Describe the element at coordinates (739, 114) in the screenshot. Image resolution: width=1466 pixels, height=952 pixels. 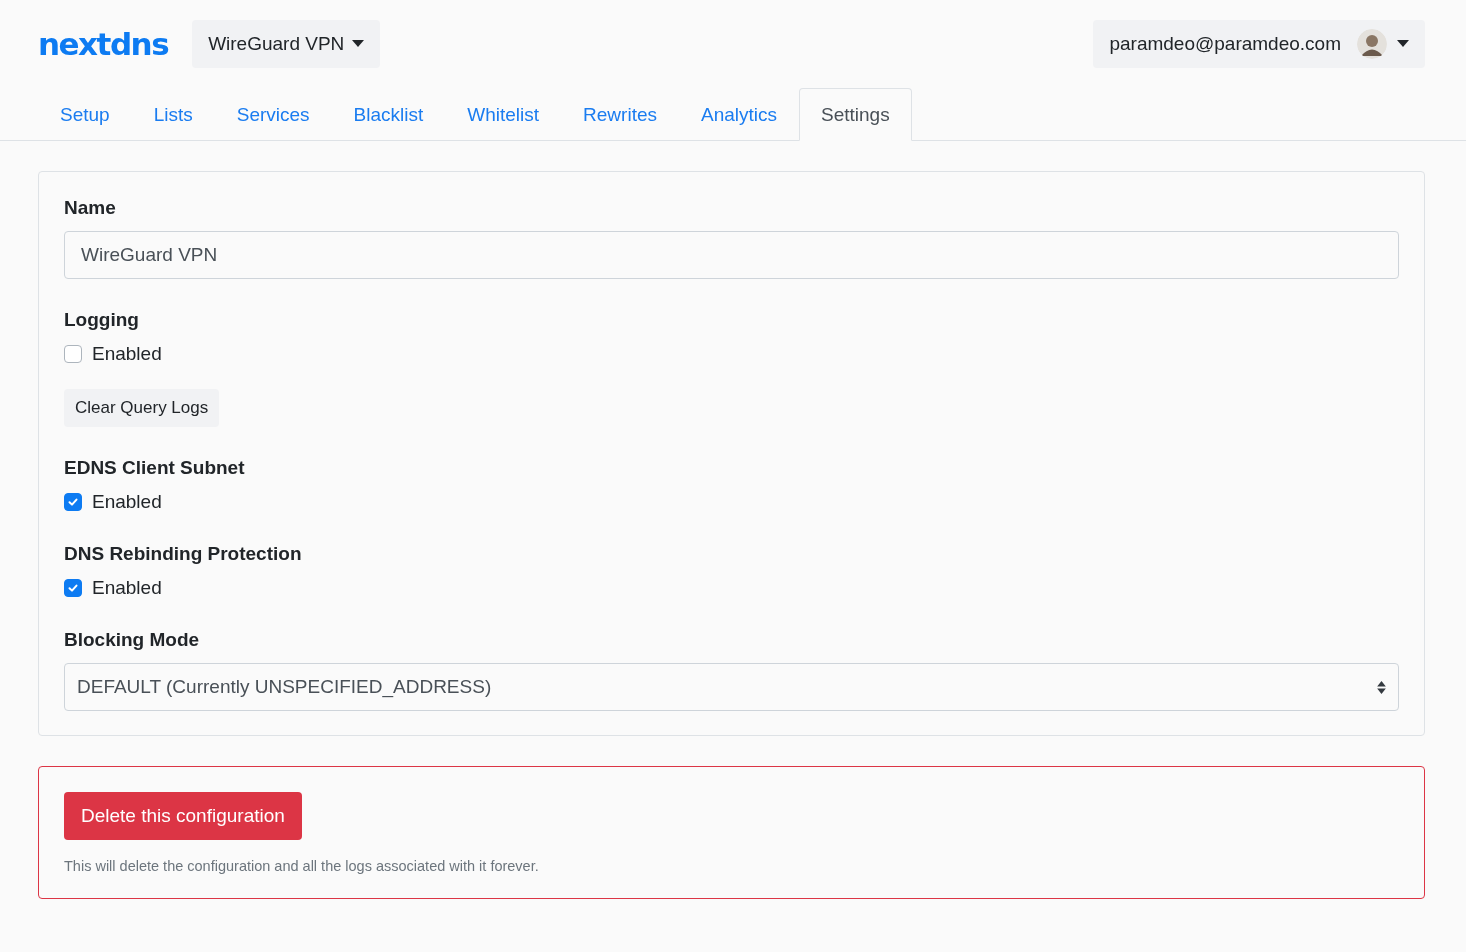
I see `tab: Analytics` at that location.